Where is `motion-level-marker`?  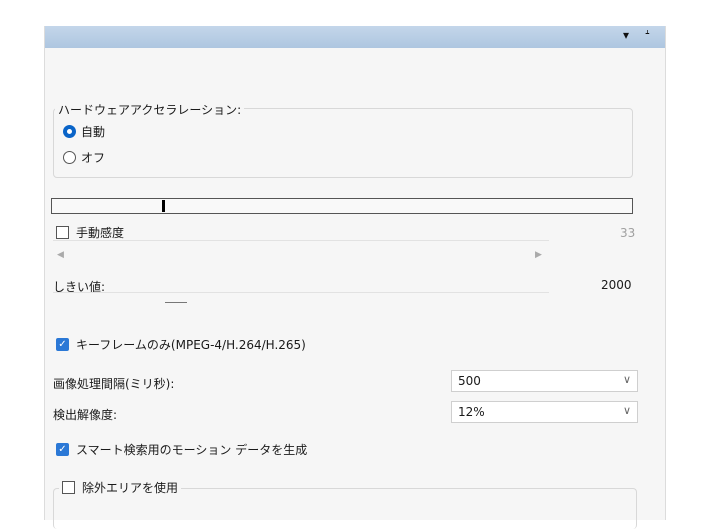 motion-level-marker is located at coordinates (163, 206).